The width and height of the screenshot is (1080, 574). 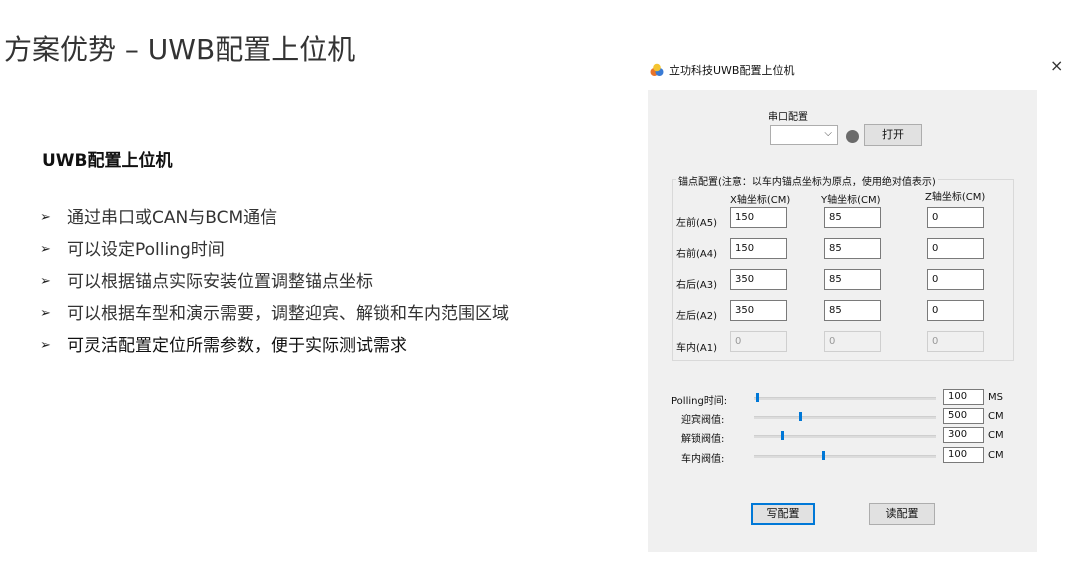 What do you see at coordinates (783, 514) in the screenshot?
I see `write-config-button: 写配置` at bounding box center [783, 514].